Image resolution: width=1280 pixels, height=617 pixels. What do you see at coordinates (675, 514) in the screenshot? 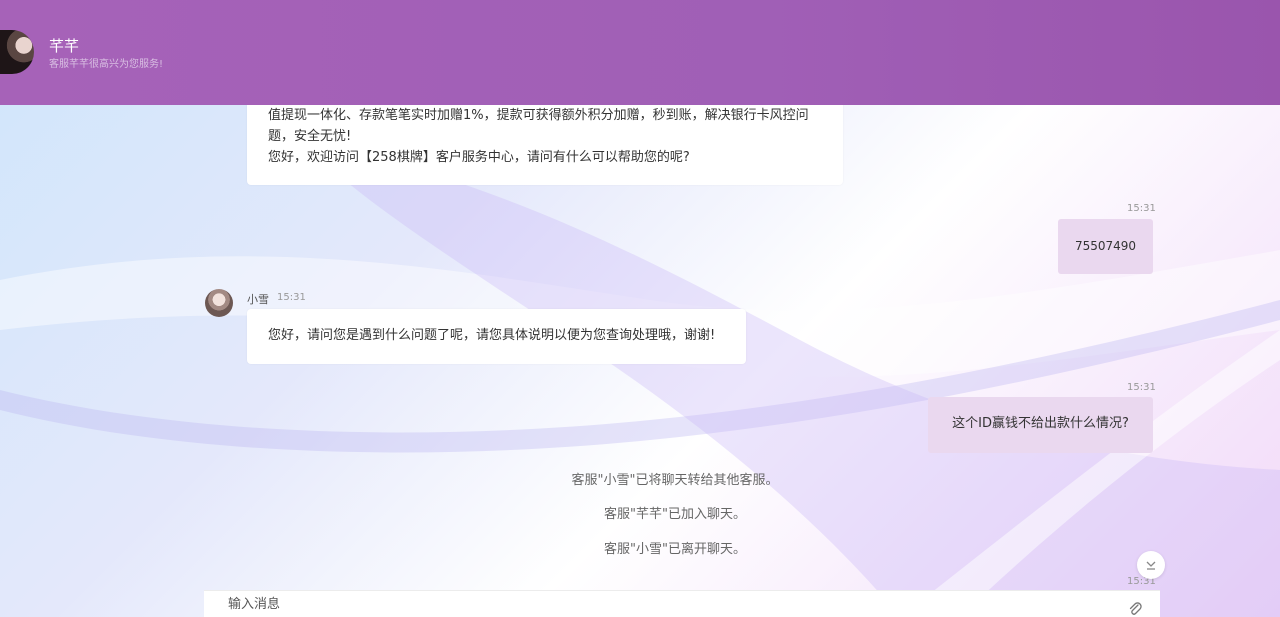
I see `system-notice: 客服"芊芊"已加入聊天。` at bounding box center [675, 514].